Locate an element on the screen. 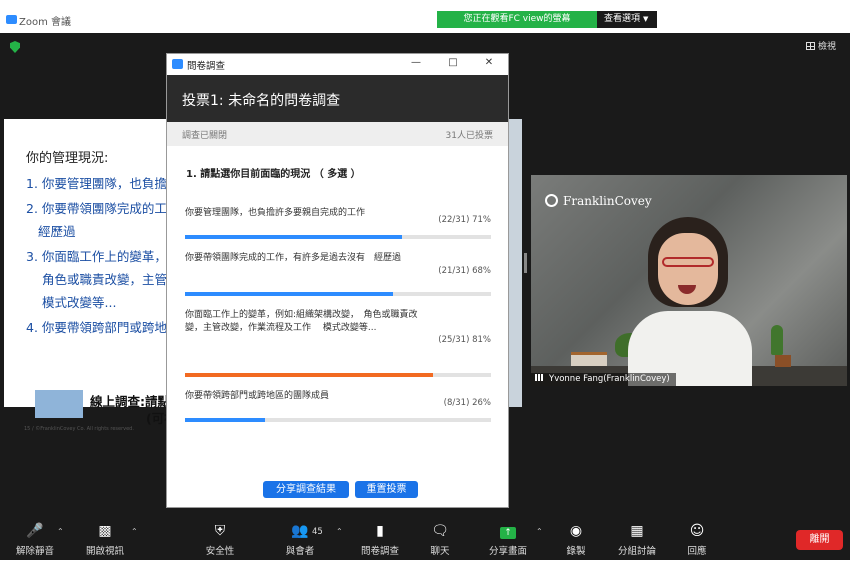 The width and height of the screenshot is (850, 570). close-icon: ✕ is located at coordinates (489, 62).